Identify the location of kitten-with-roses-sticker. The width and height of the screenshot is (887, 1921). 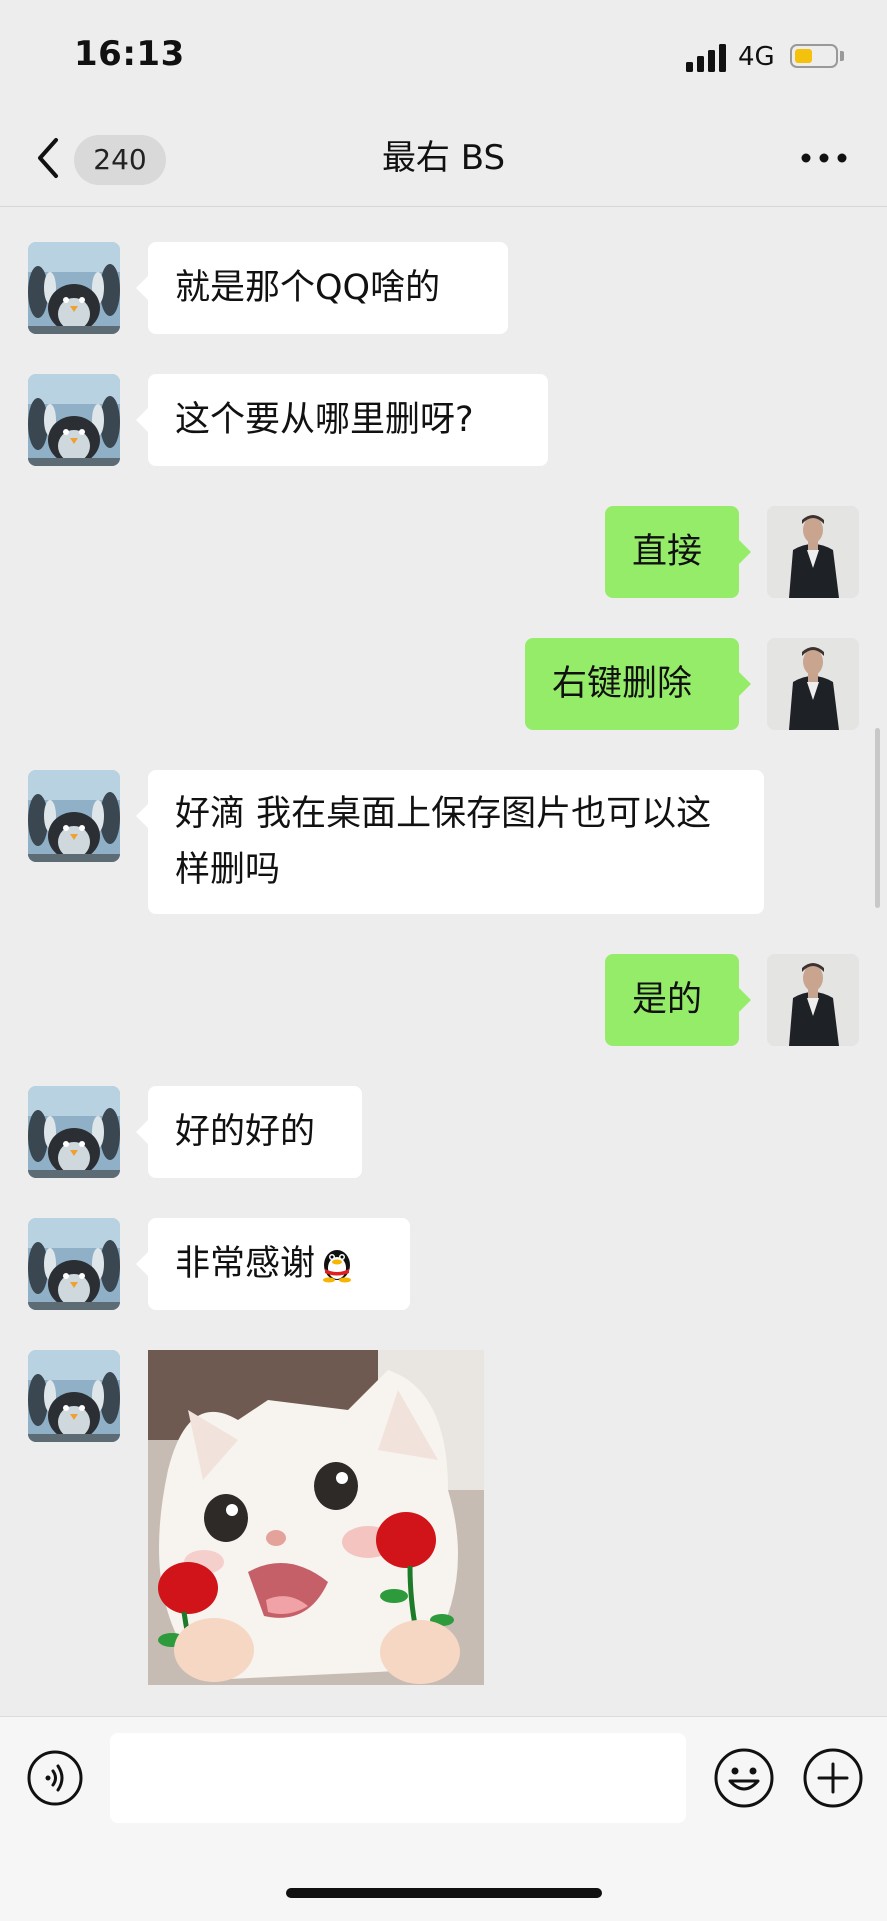
(316, 1517).